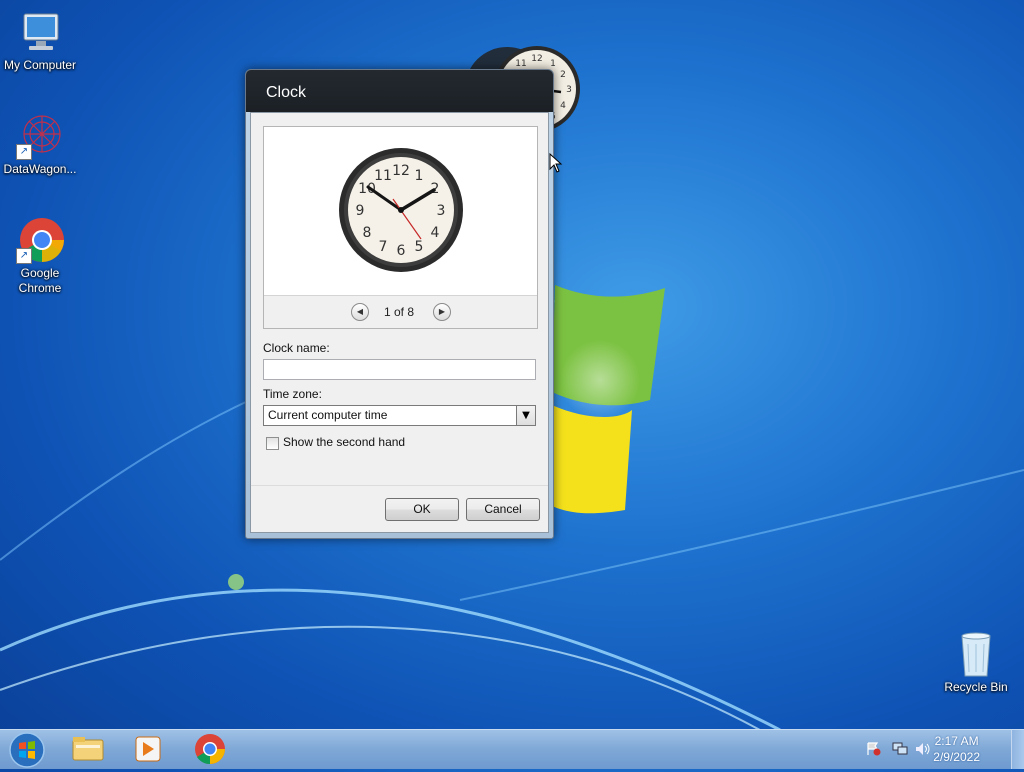 Image resolution: width=1024 pixels, height=772 pixels. Describe the element at coordinates (360, 312) in the screenshot. I see `previous-clock-button: ◀` at that location.